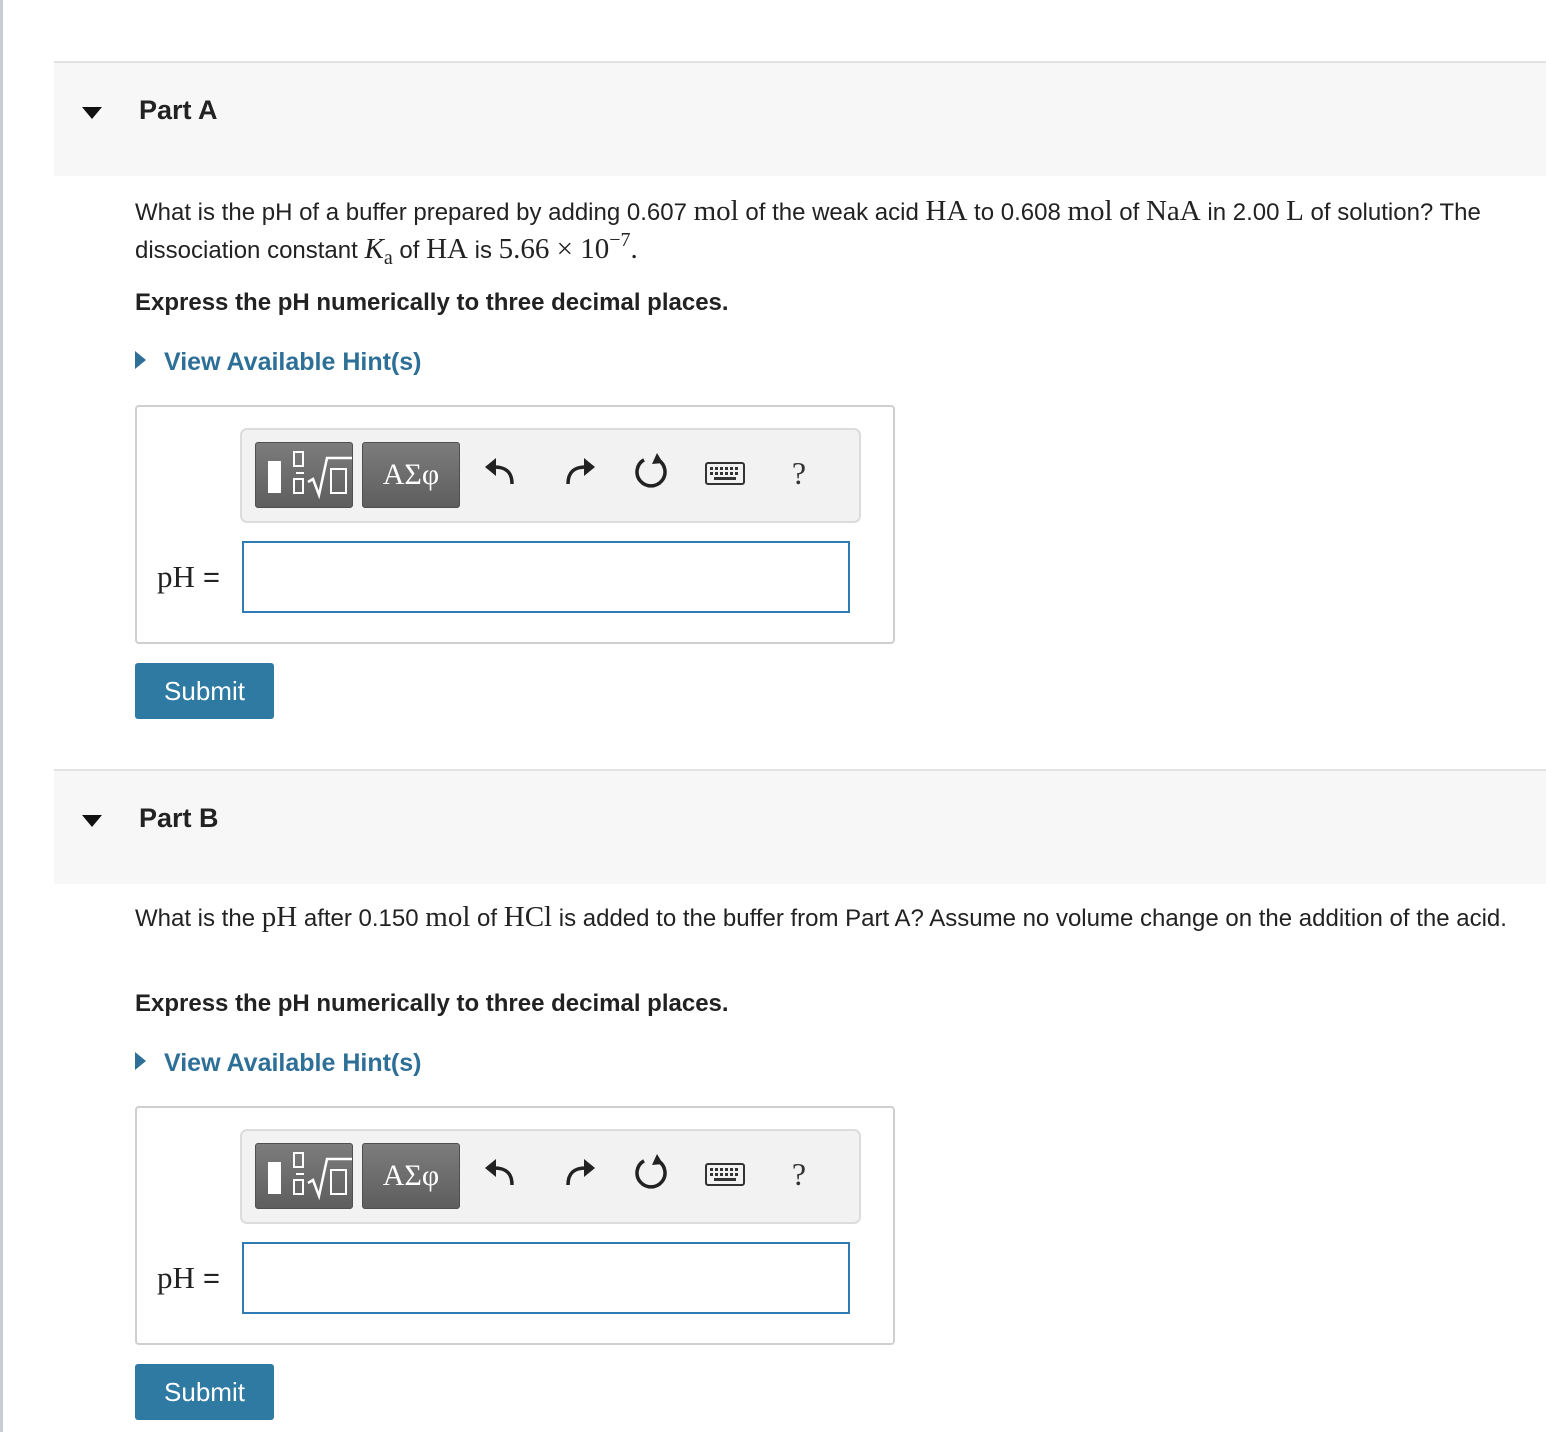 Image resolution: width=1546 pixels, height=1432 pixels. Describe the element at coordinates (279, 917) in the screenshot. I see `math-formula: pH` at that location.